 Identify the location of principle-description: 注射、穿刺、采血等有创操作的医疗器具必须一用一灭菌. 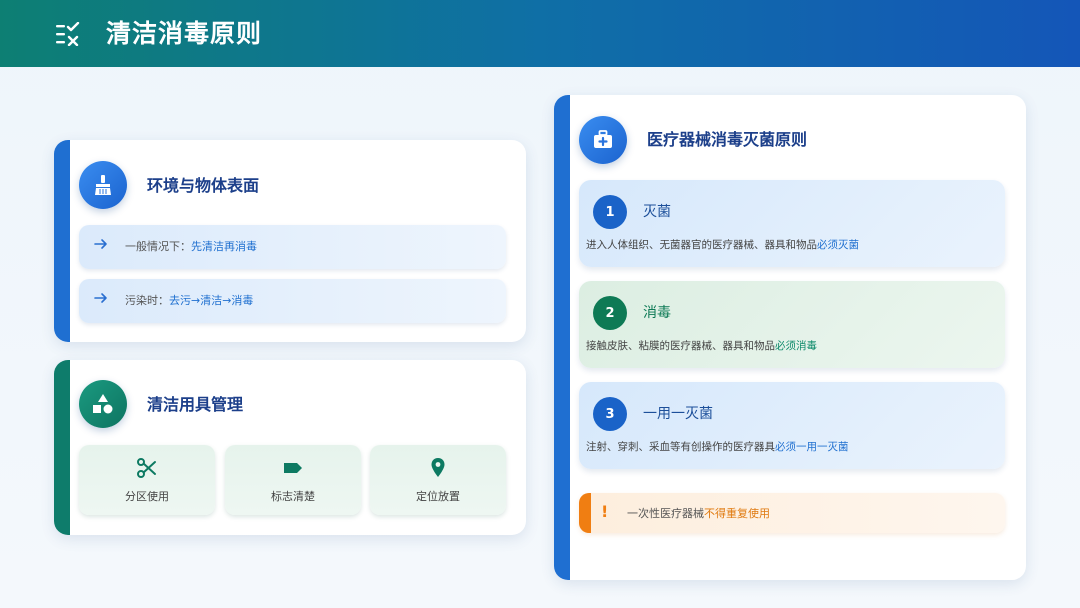
(717, 447).